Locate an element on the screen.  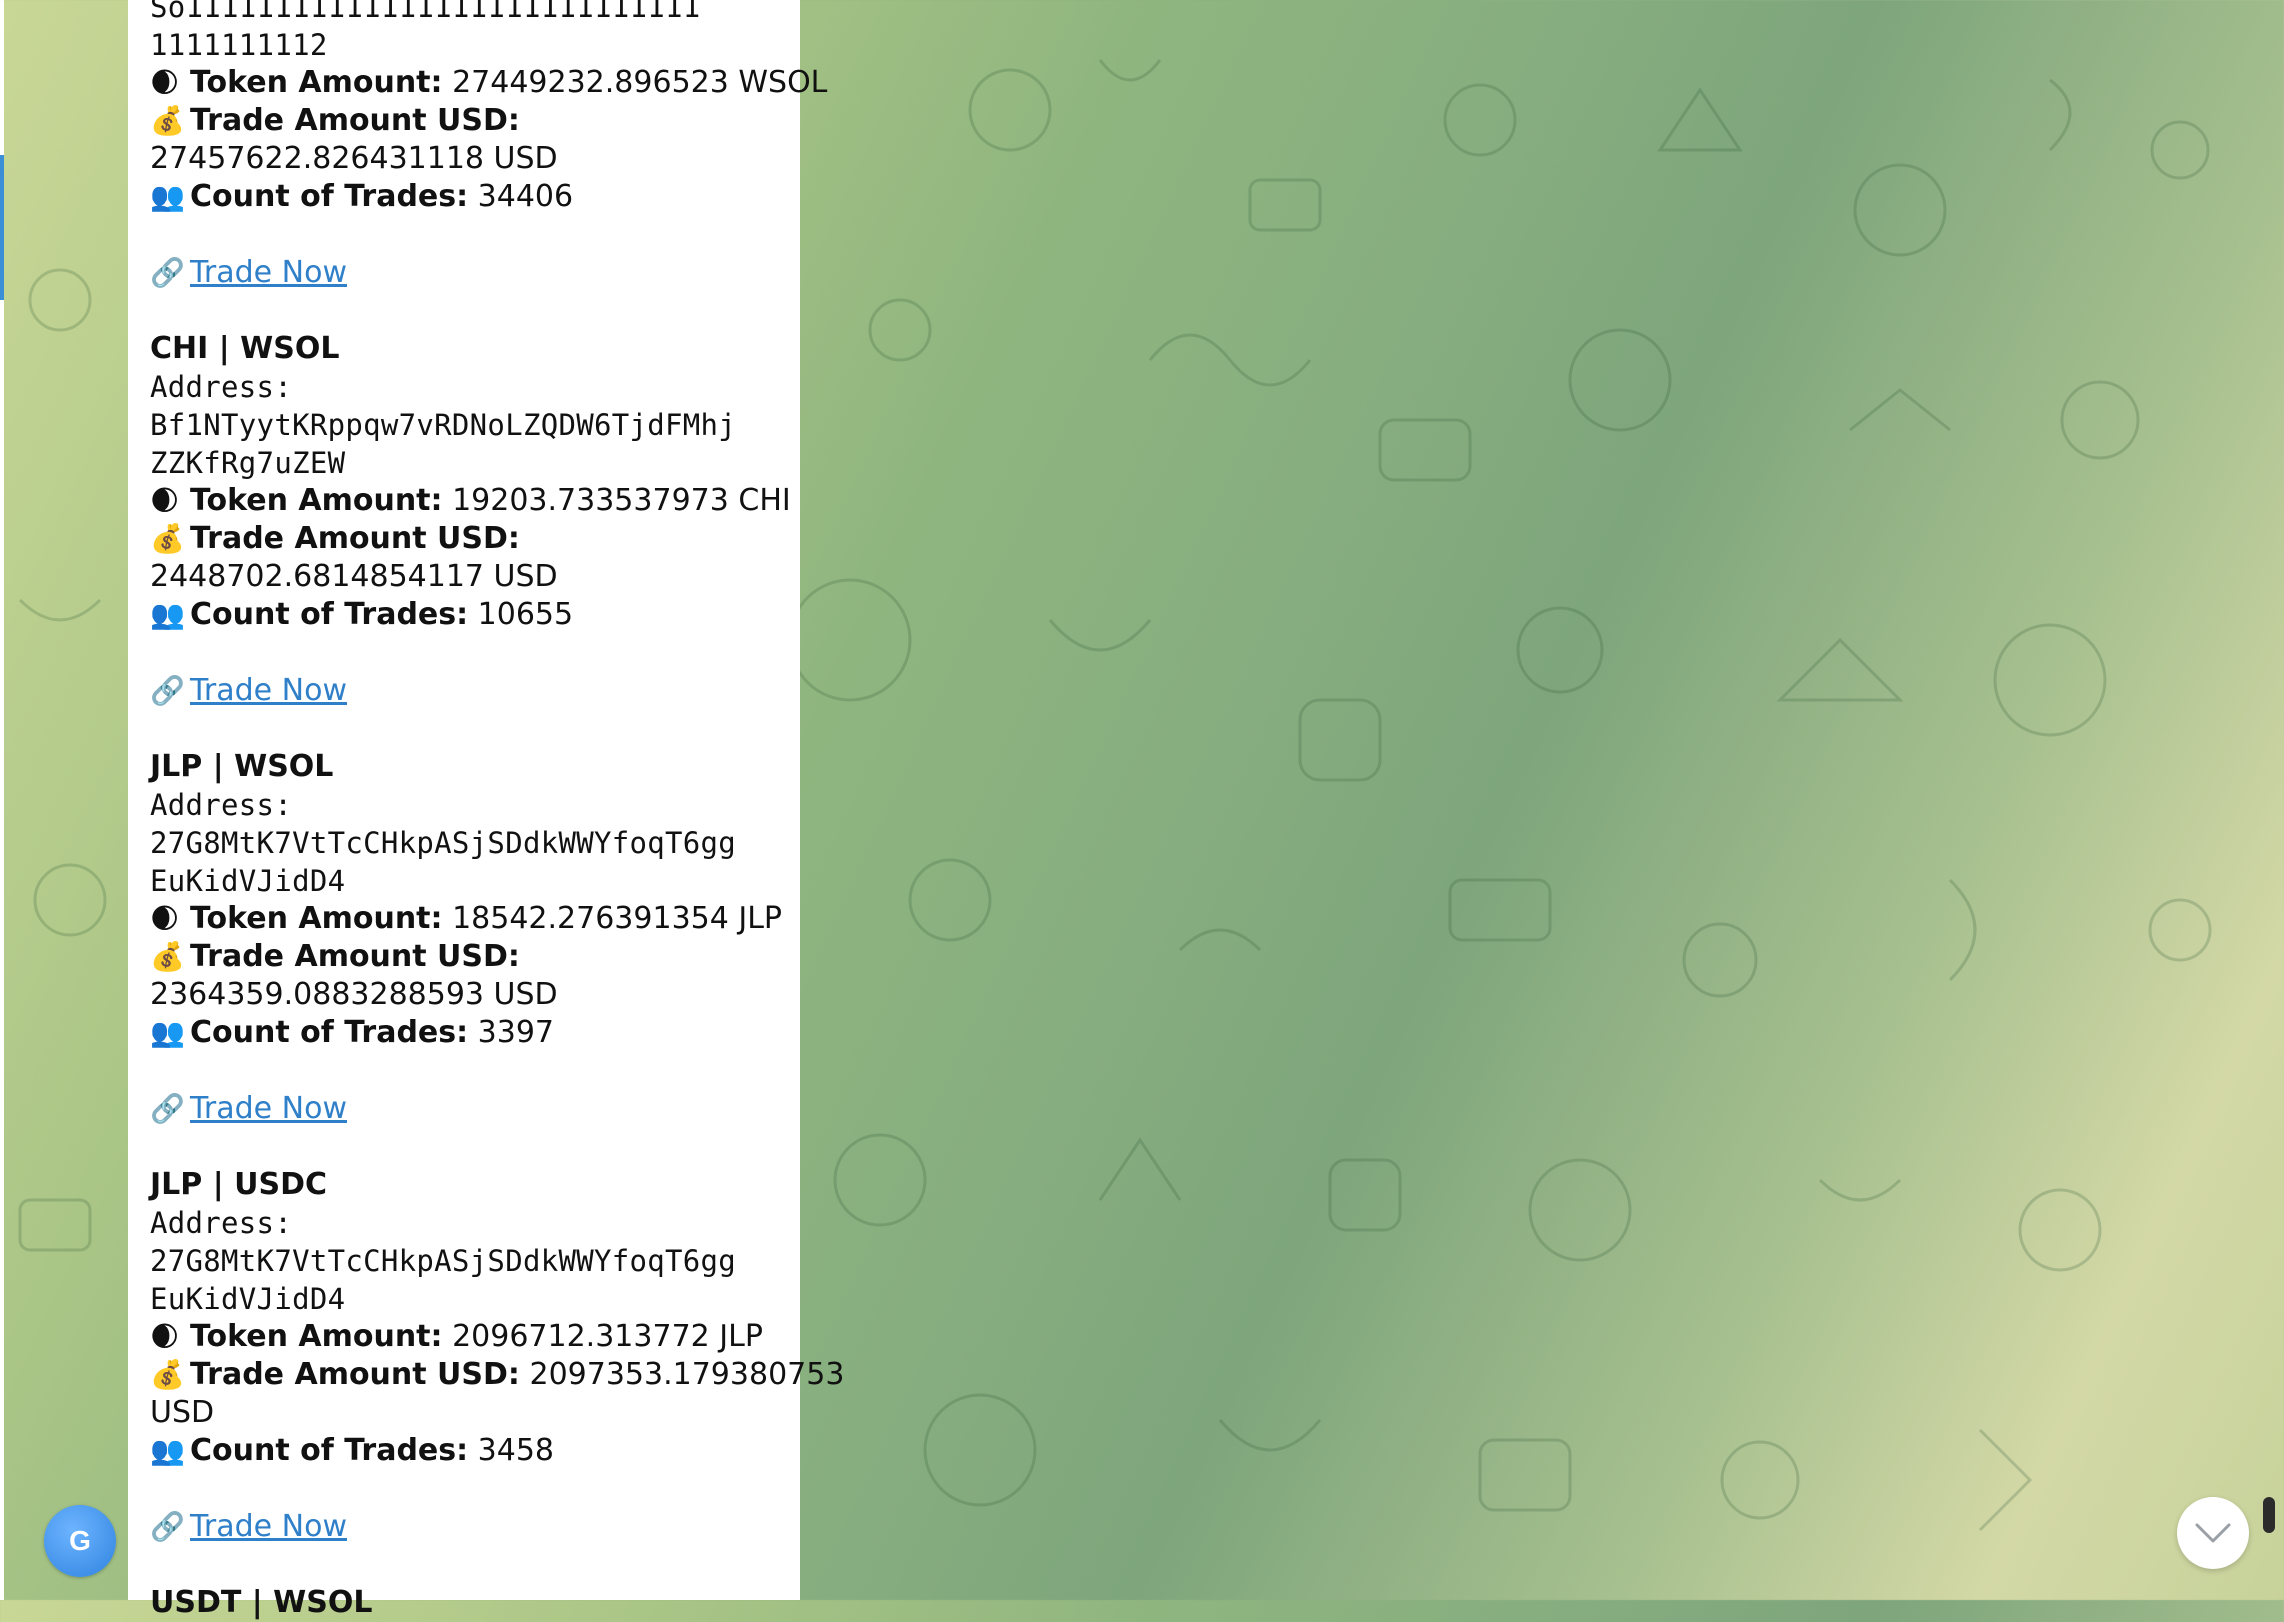
token-amount-value: 27449232.896523 WSOL is located at coordinates (640, 82).